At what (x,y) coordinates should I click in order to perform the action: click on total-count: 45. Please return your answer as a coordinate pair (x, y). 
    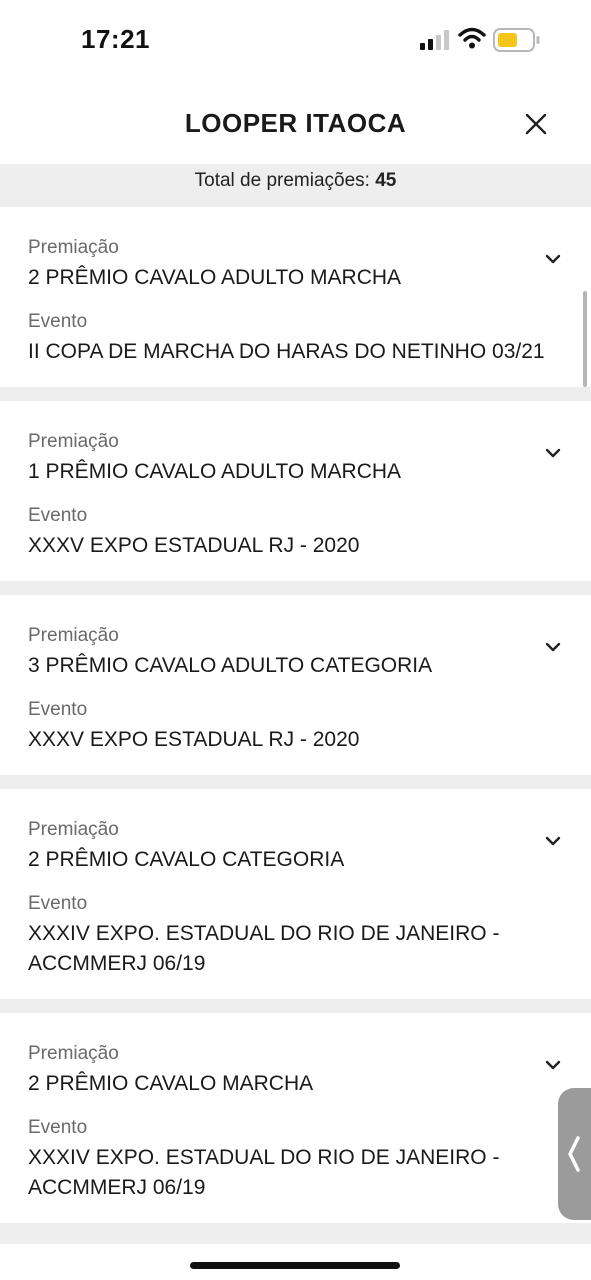
    Looking at the image, I should click on (386, 180).